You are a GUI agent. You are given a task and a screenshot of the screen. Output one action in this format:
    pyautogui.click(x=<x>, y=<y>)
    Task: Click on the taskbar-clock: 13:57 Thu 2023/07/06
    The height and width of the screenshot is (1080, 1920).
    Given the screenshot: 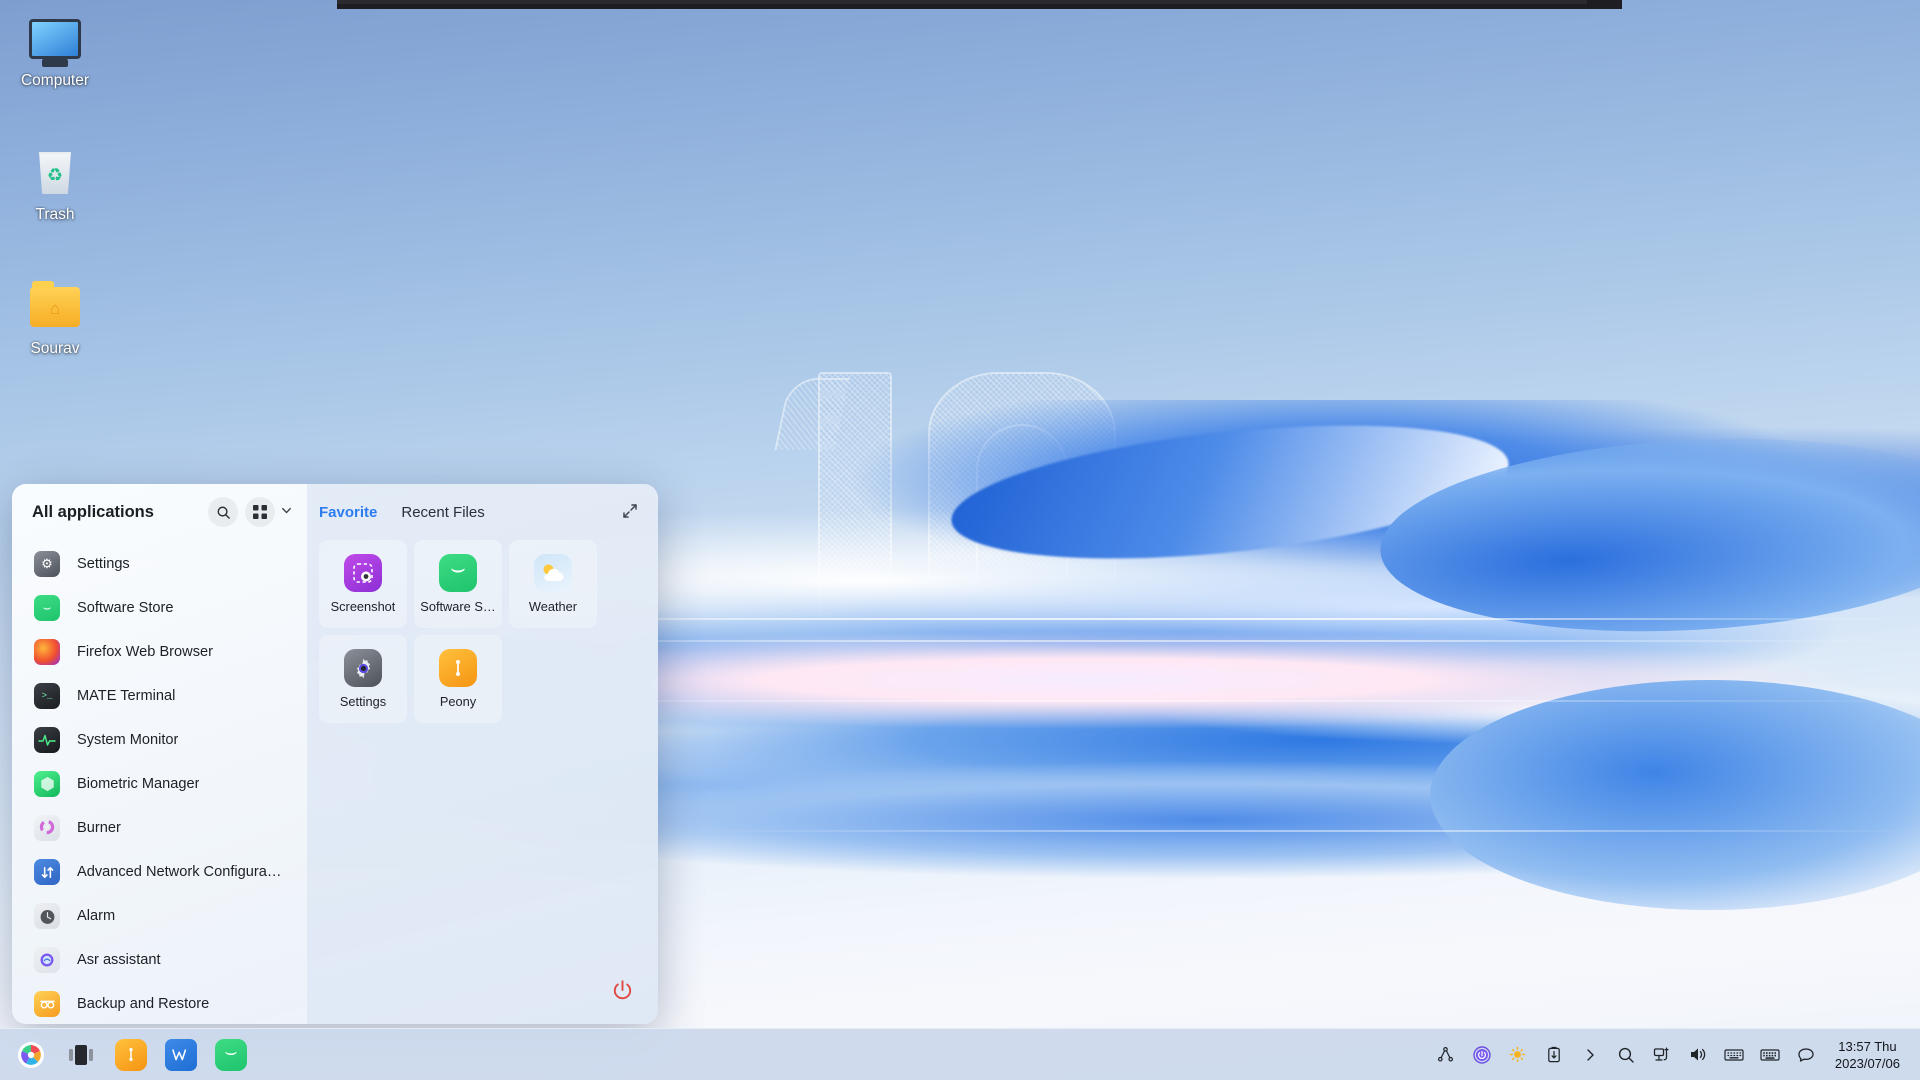 What is the action you would take?
    pyautogui.click(x=1867, y=1055)
    